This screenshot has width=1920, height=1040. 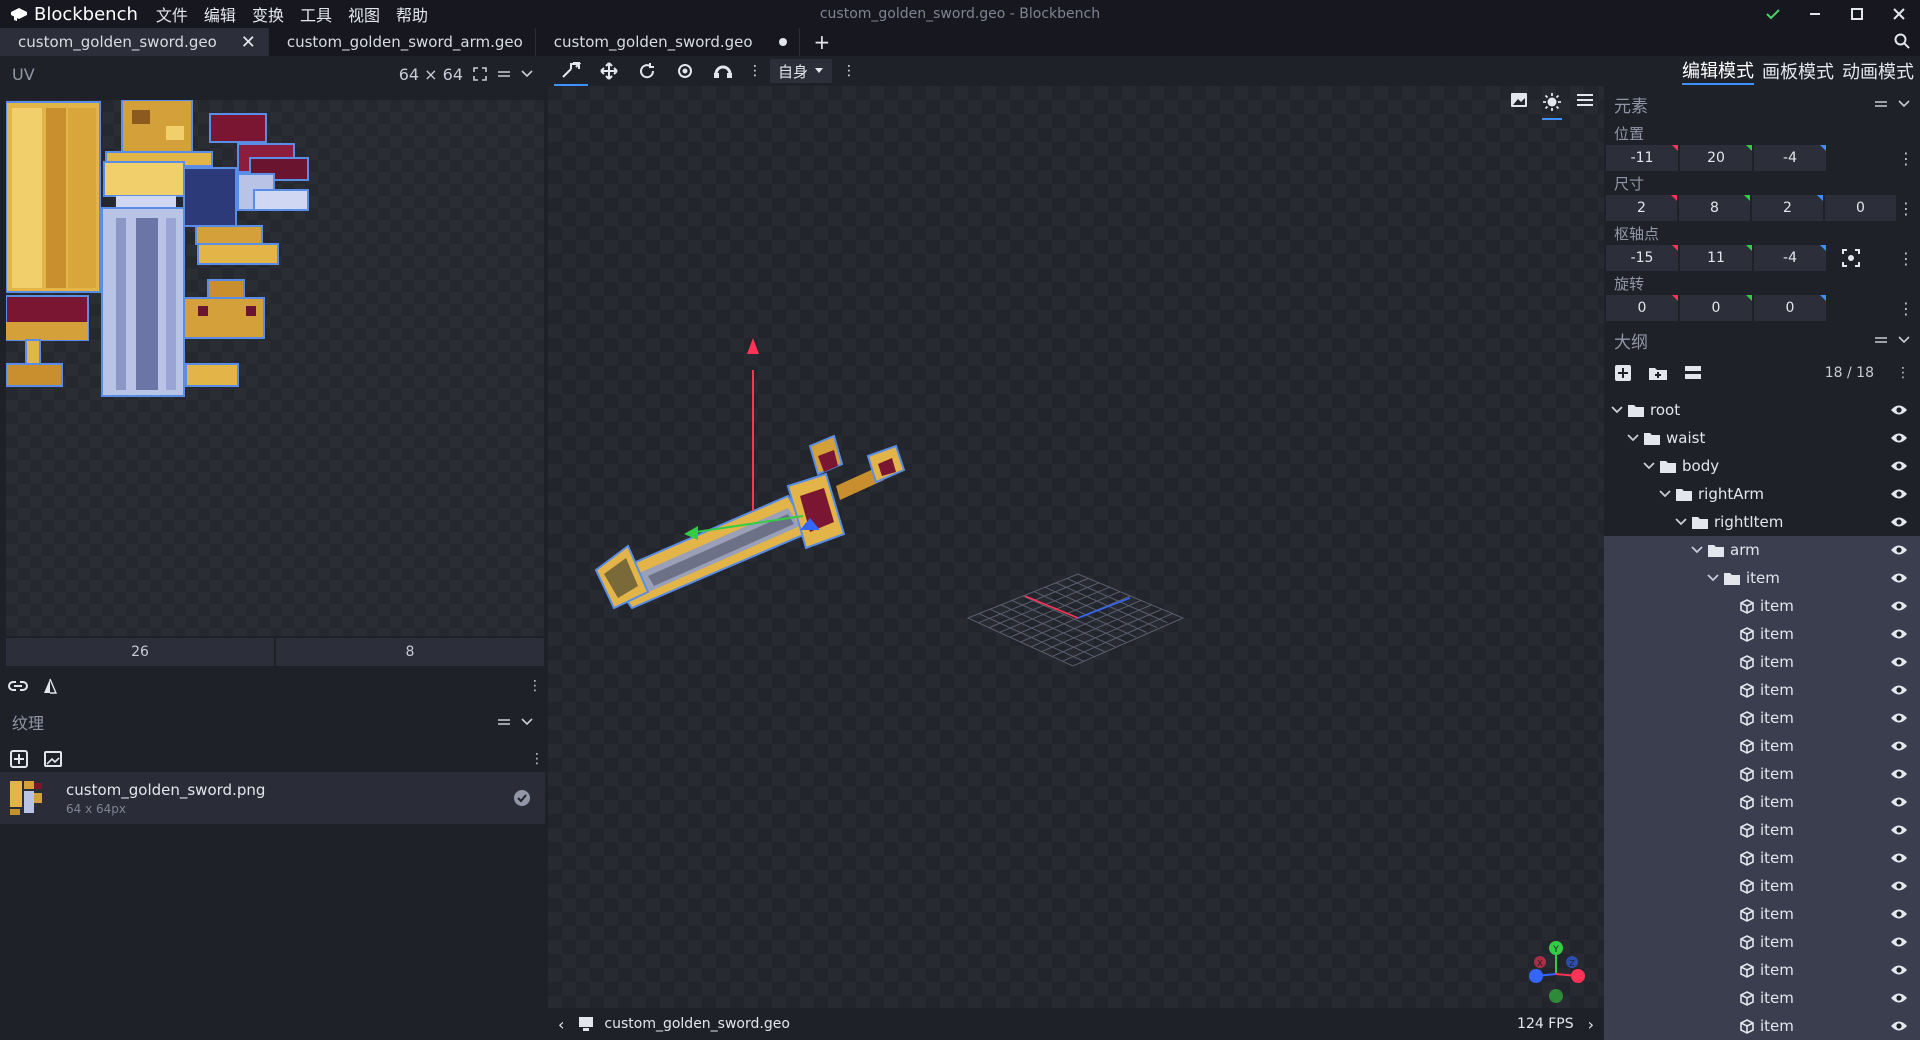 I want to click on outliner-group-row: waist, so click(x=1762, y=438).